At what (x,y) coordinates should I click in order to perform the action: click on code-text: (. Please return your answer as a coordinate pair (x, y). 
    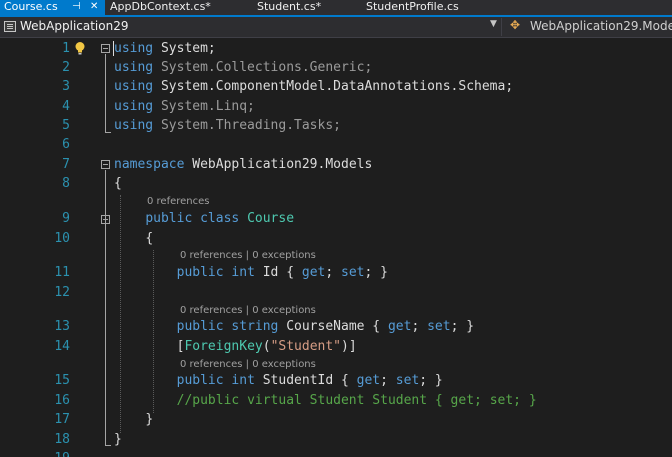
    Looking at the image, I should click on (266, 346).